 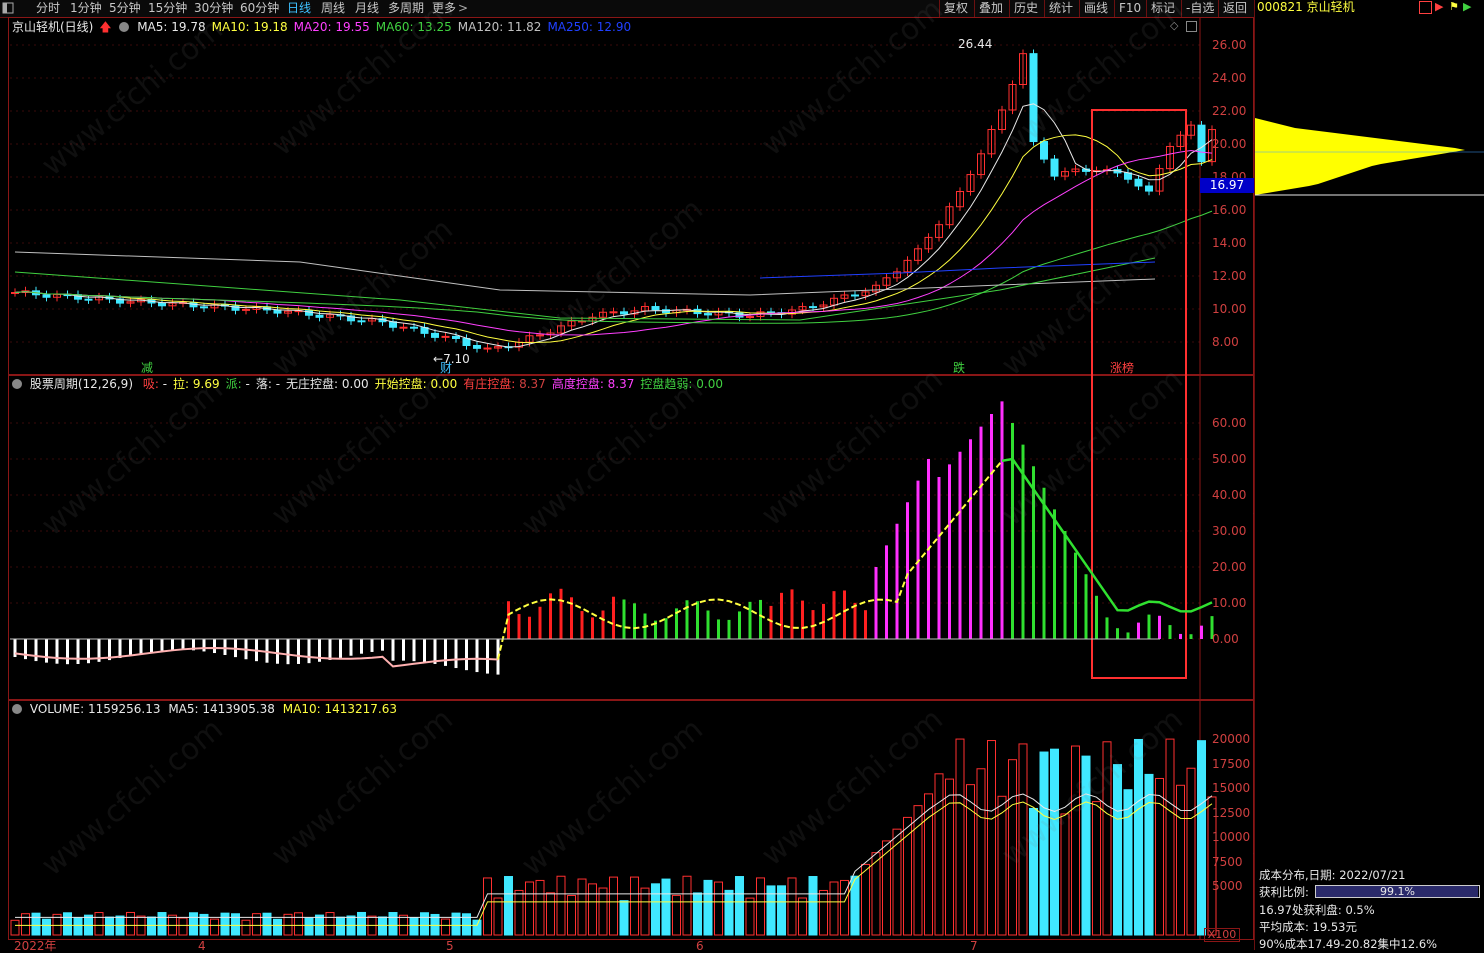 I want to click on indicator-field-8: 控盘趋弱: 0.00, so click(x=681, y=384).